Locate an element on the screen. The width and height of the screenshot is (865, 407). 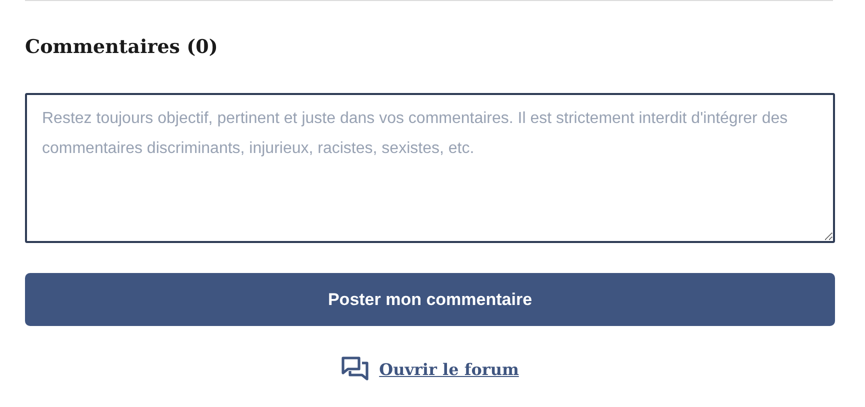
chat-bubbles-icon is located at coordinates (355, 369).